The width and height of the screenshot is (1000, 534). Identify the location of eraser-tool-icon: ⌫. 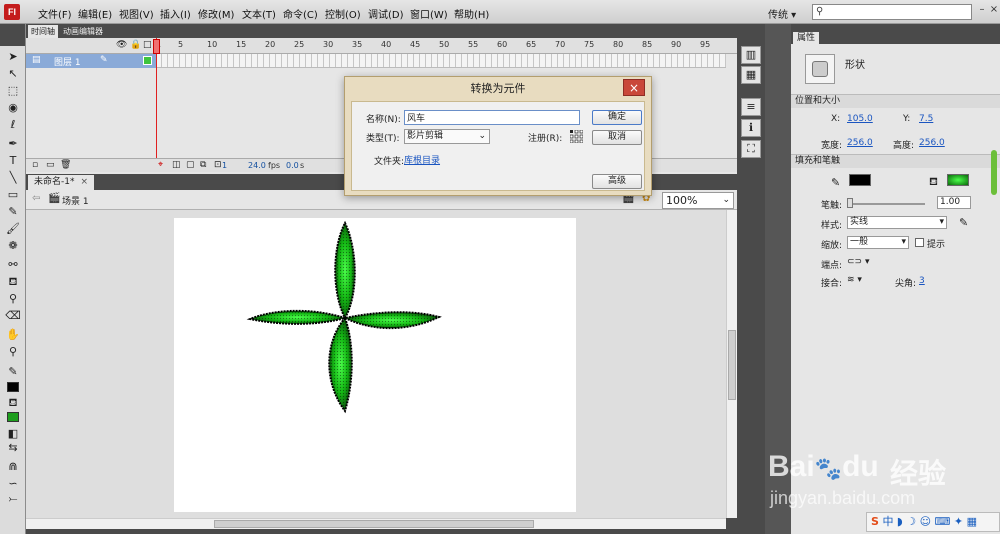
(13, 316).